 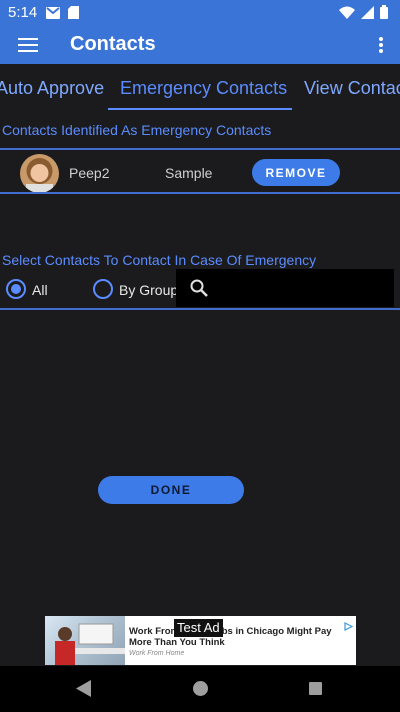 What do you see at coordinates (89, 173) in the screenshot?
I see `contact-name: Peep2` at bounding box center [89, 173].